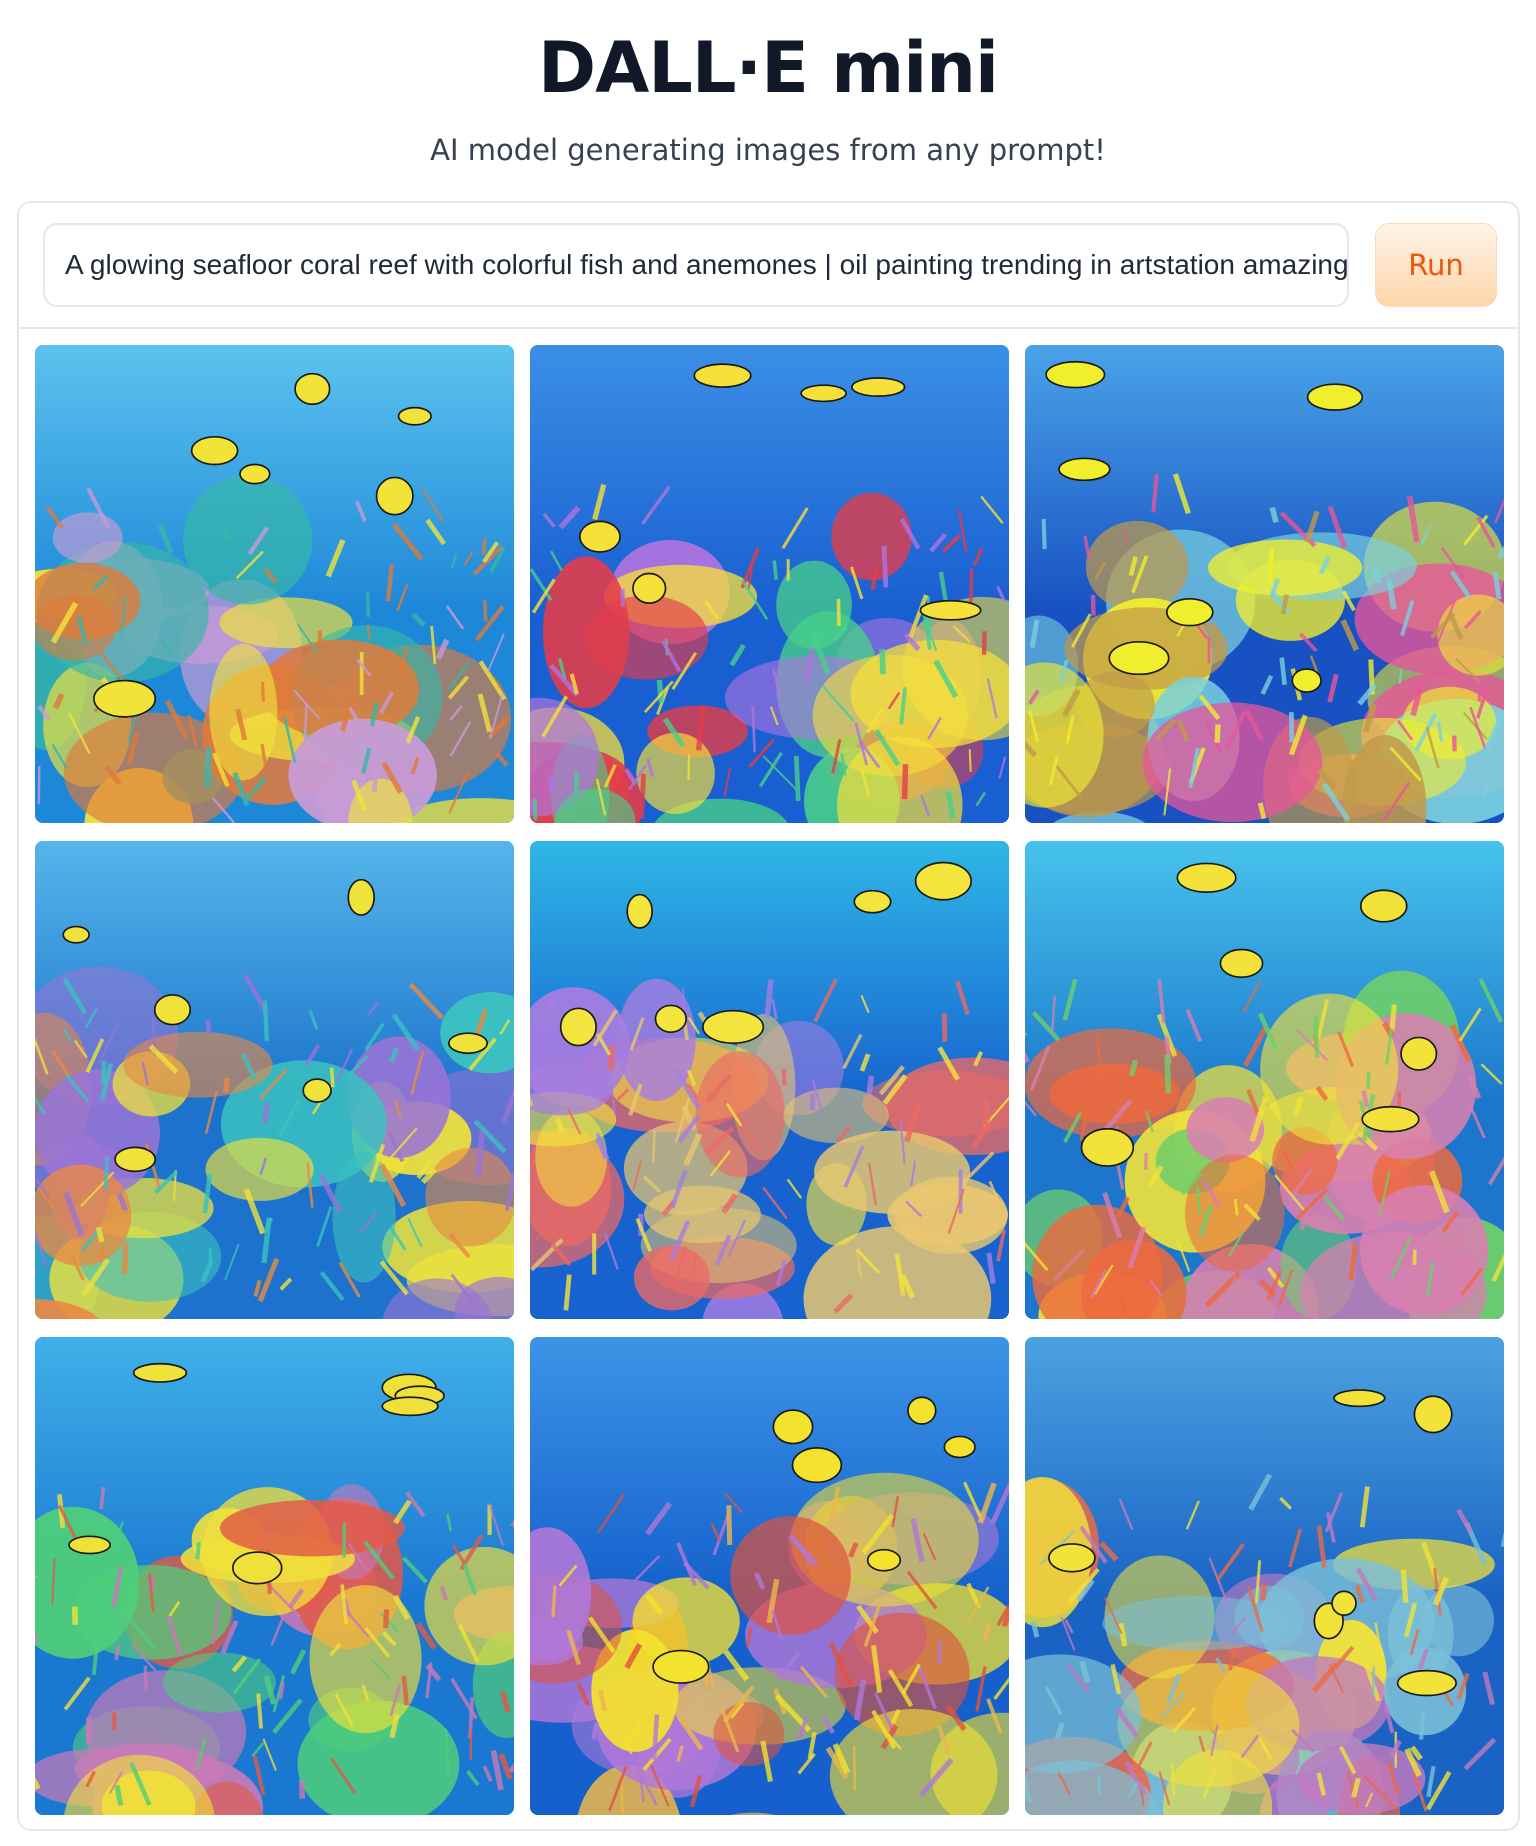  Describe the element at coordinates (768, 68) in the screenshot. I see `page-title: DALL·E mini` at that location.